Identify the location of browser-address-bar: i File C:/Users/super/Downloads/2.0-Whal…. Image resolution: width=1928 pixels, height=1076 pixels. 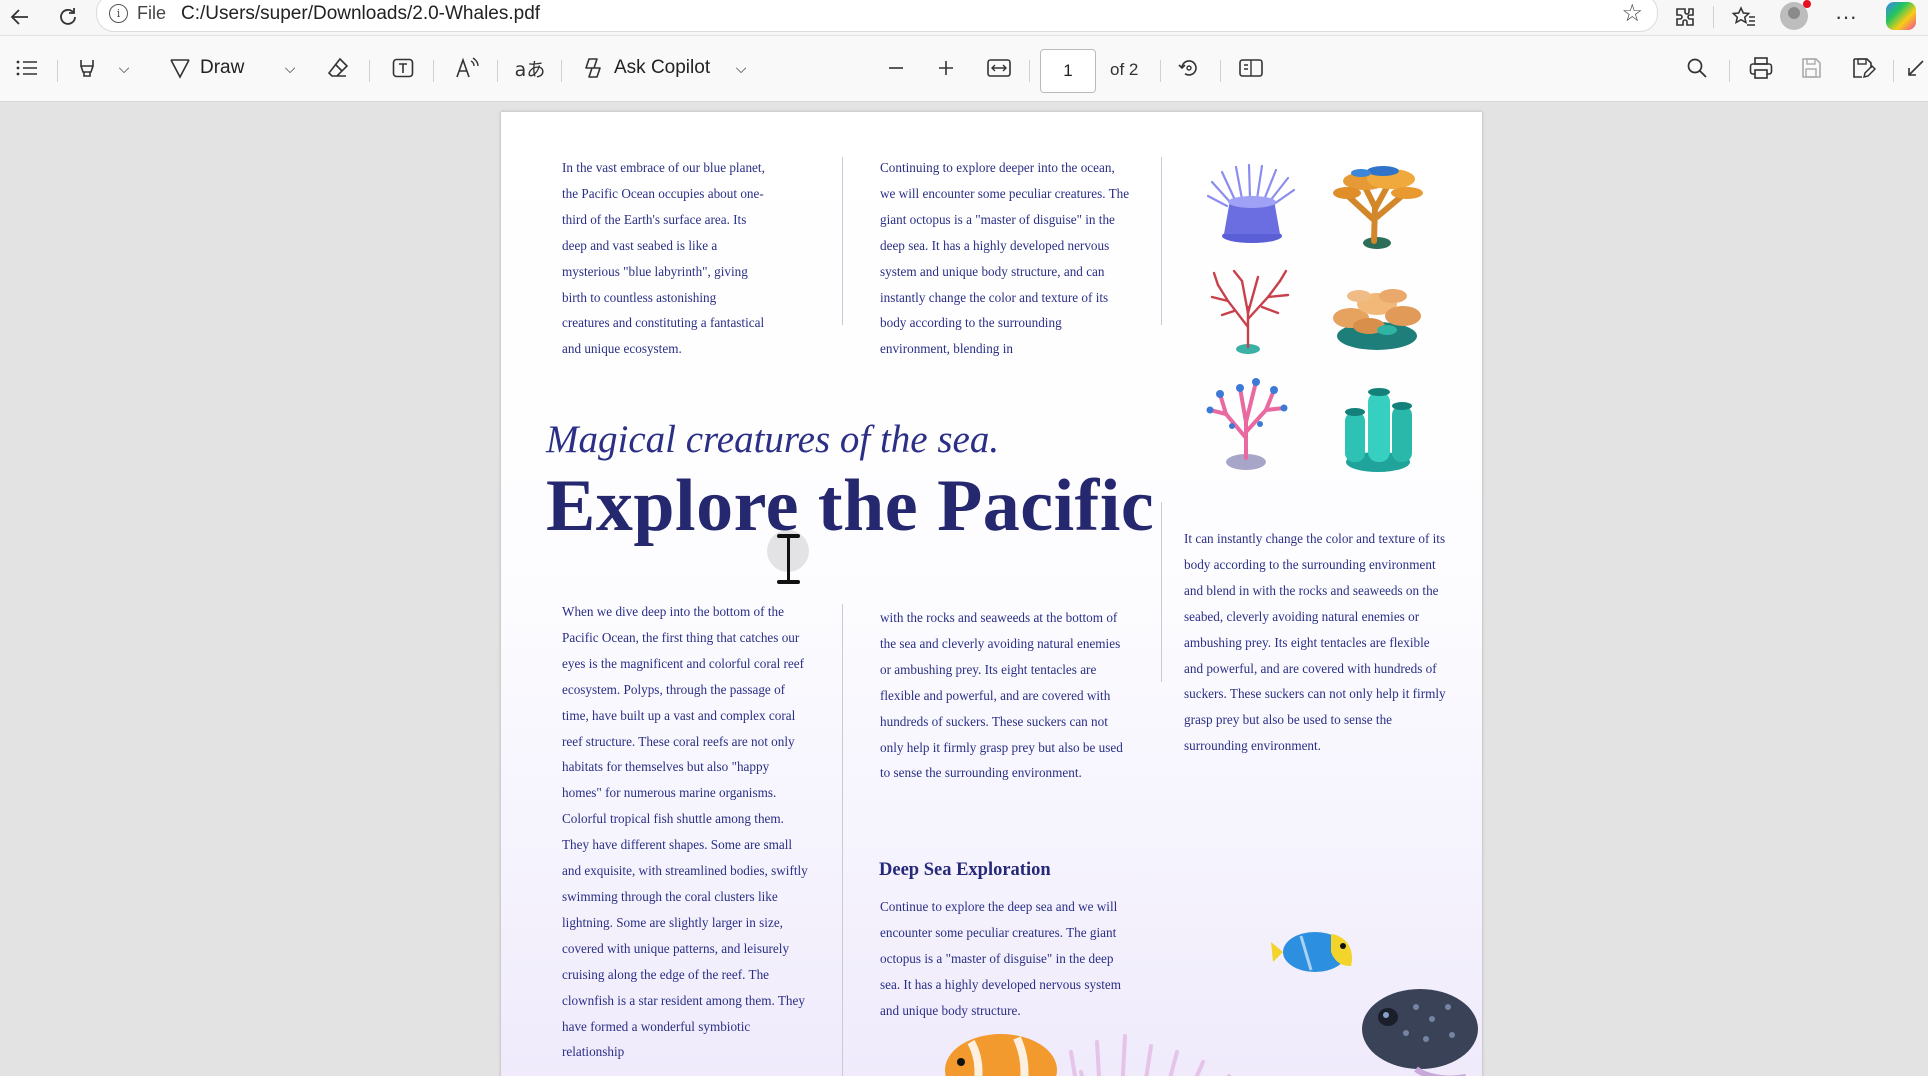
(964, 18).